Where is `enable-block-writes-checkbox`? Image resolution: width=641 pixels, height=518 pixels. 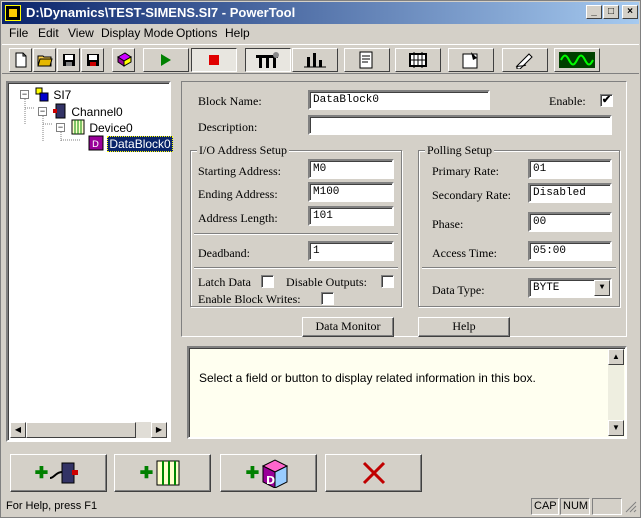 enable-block-writes-checkbox is located at coordinates (327, 298).